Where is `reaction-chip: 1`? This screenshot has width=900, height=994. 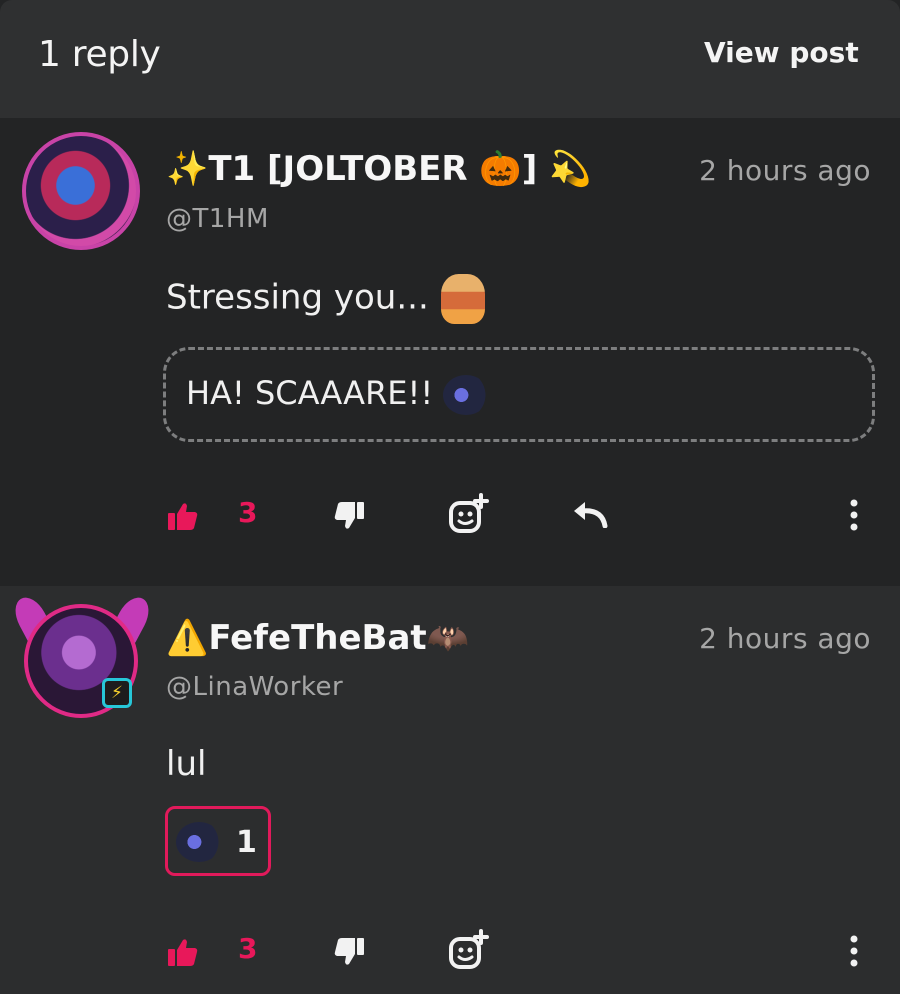
reaction-chip: 1 is located at coordinates (218, 841).